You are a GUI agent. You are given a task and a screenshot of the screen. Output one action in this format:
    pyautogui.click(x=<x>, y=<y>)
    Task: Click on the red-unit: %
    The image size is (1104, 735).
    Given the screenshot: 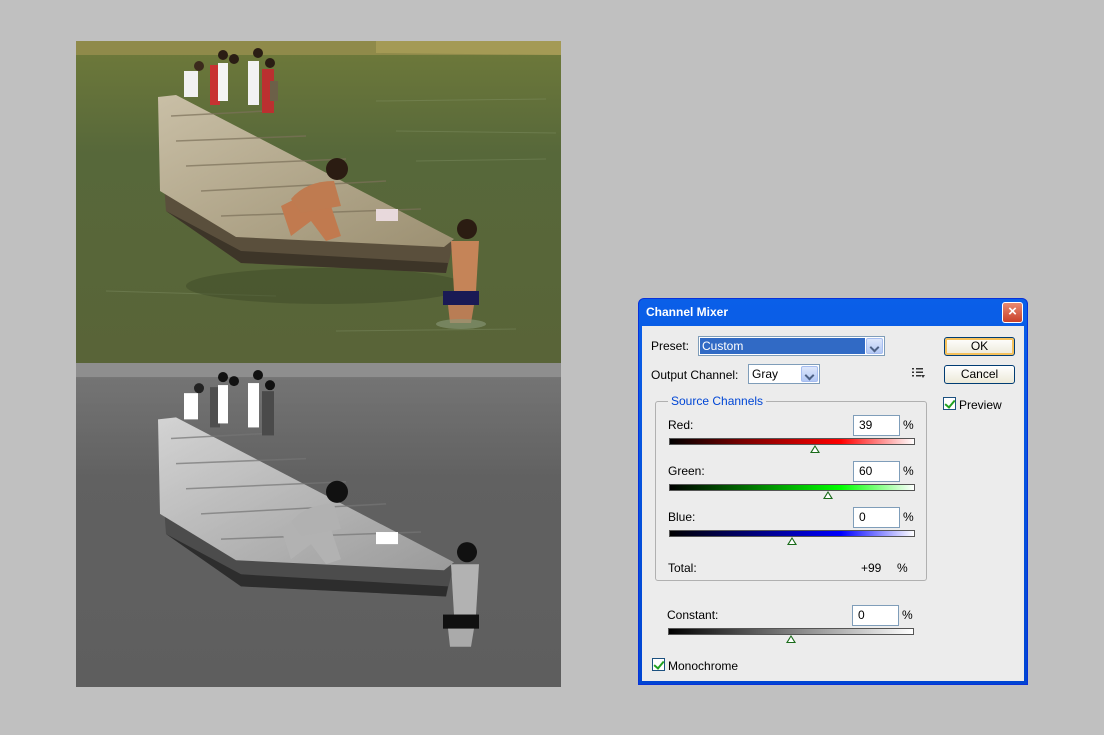 What is the action you would take?
    pyautogui.click(x=908, y=425)
    